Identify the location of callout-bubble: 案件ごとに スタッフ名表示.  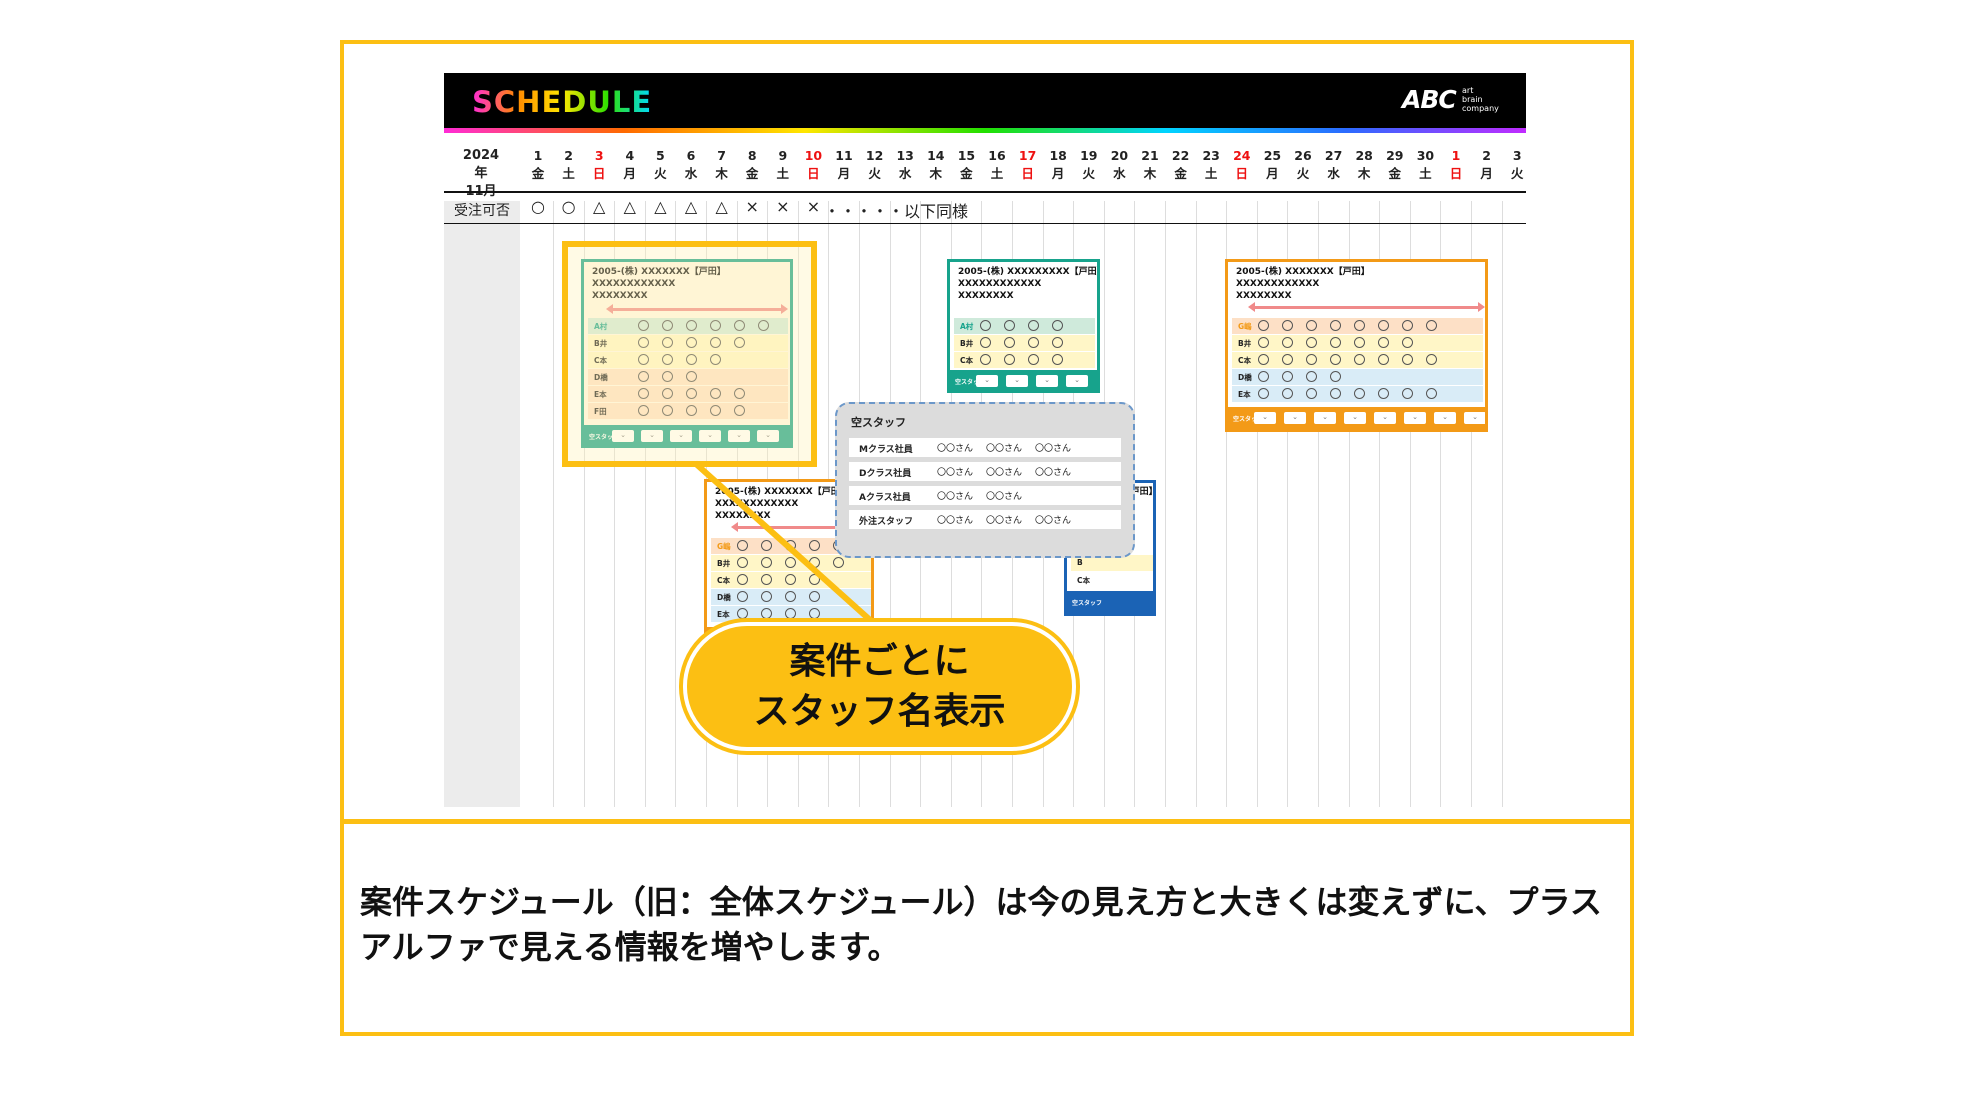
(879, 686).